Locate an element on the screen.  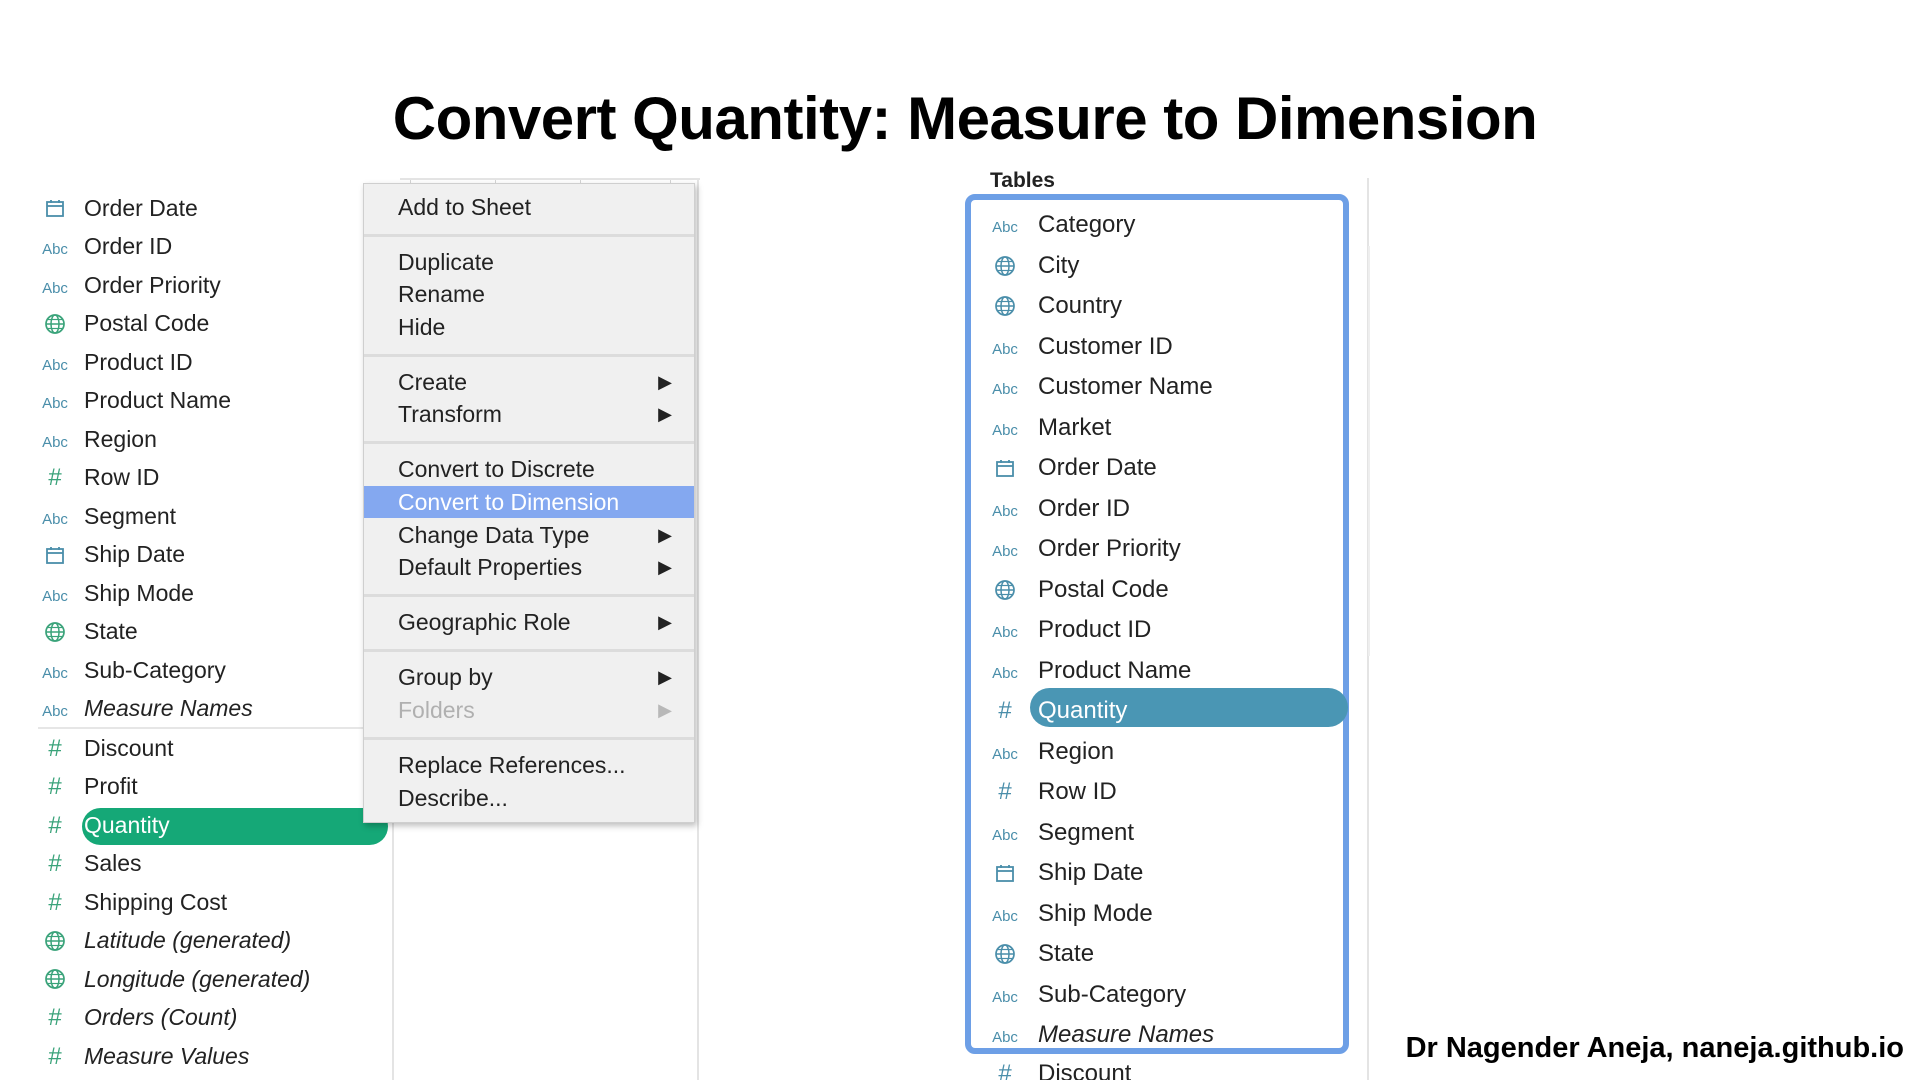
field-label: Ship Mode is located at coordinates (1095, 913).